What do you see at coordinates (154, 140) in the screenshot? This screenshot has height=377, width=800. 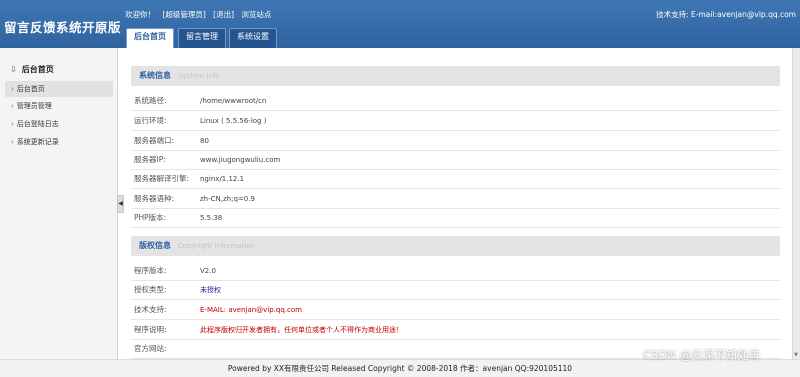 I see `info-key: 服务器端口:` at bounding box center [154, 140].